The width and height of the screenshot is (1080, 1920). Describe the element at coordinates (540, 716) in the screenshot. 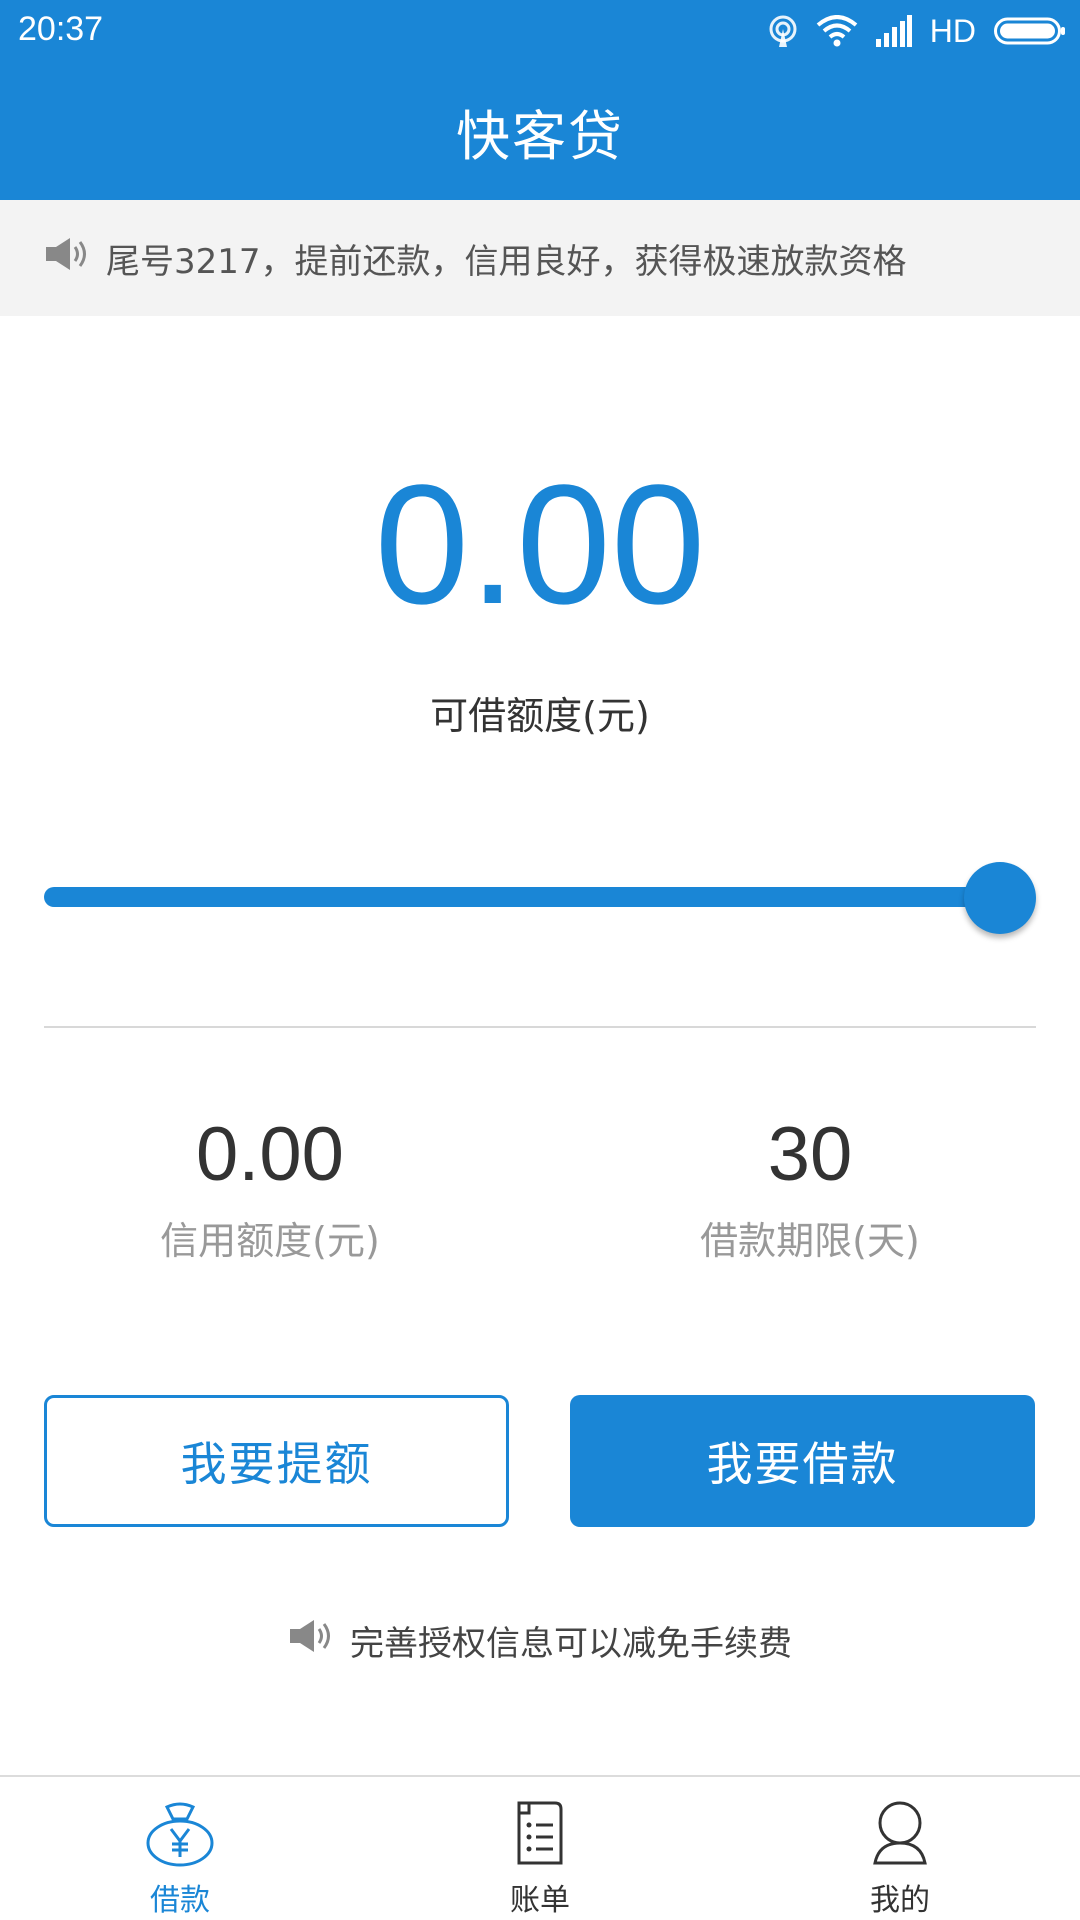

I see `available-amount-label: 可借额度(元)` at that location.